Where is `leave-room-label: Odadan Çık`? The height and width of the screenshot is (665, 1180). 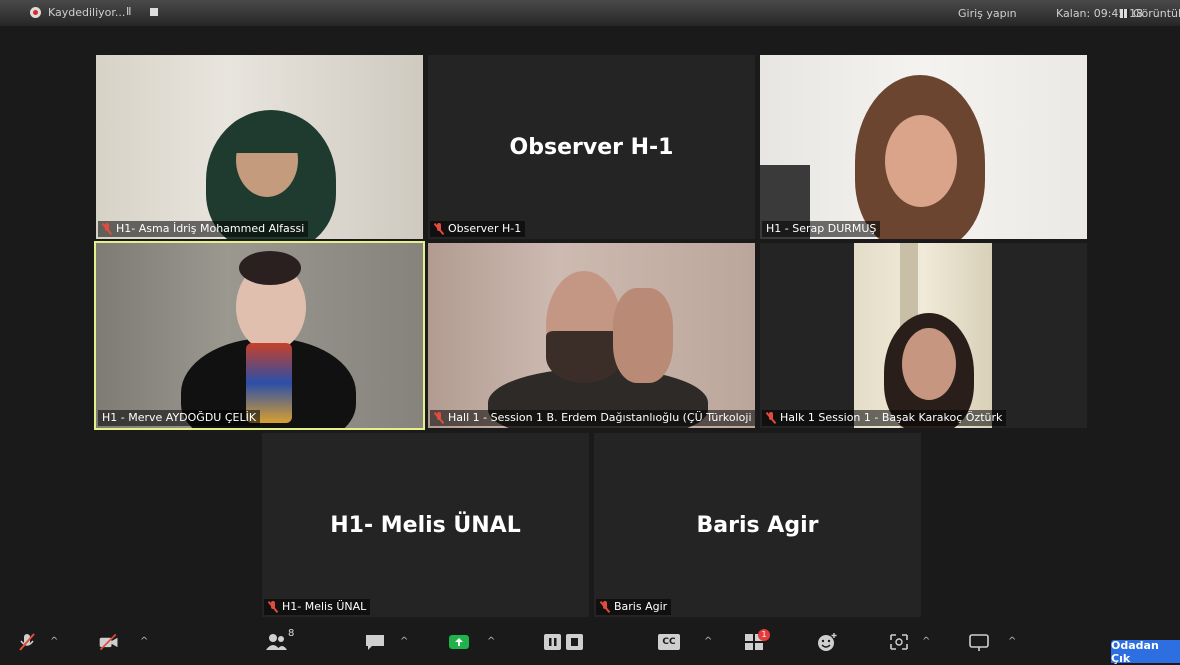
leave-room-label: Odadan Çık is located at coordinates (1135, 651).